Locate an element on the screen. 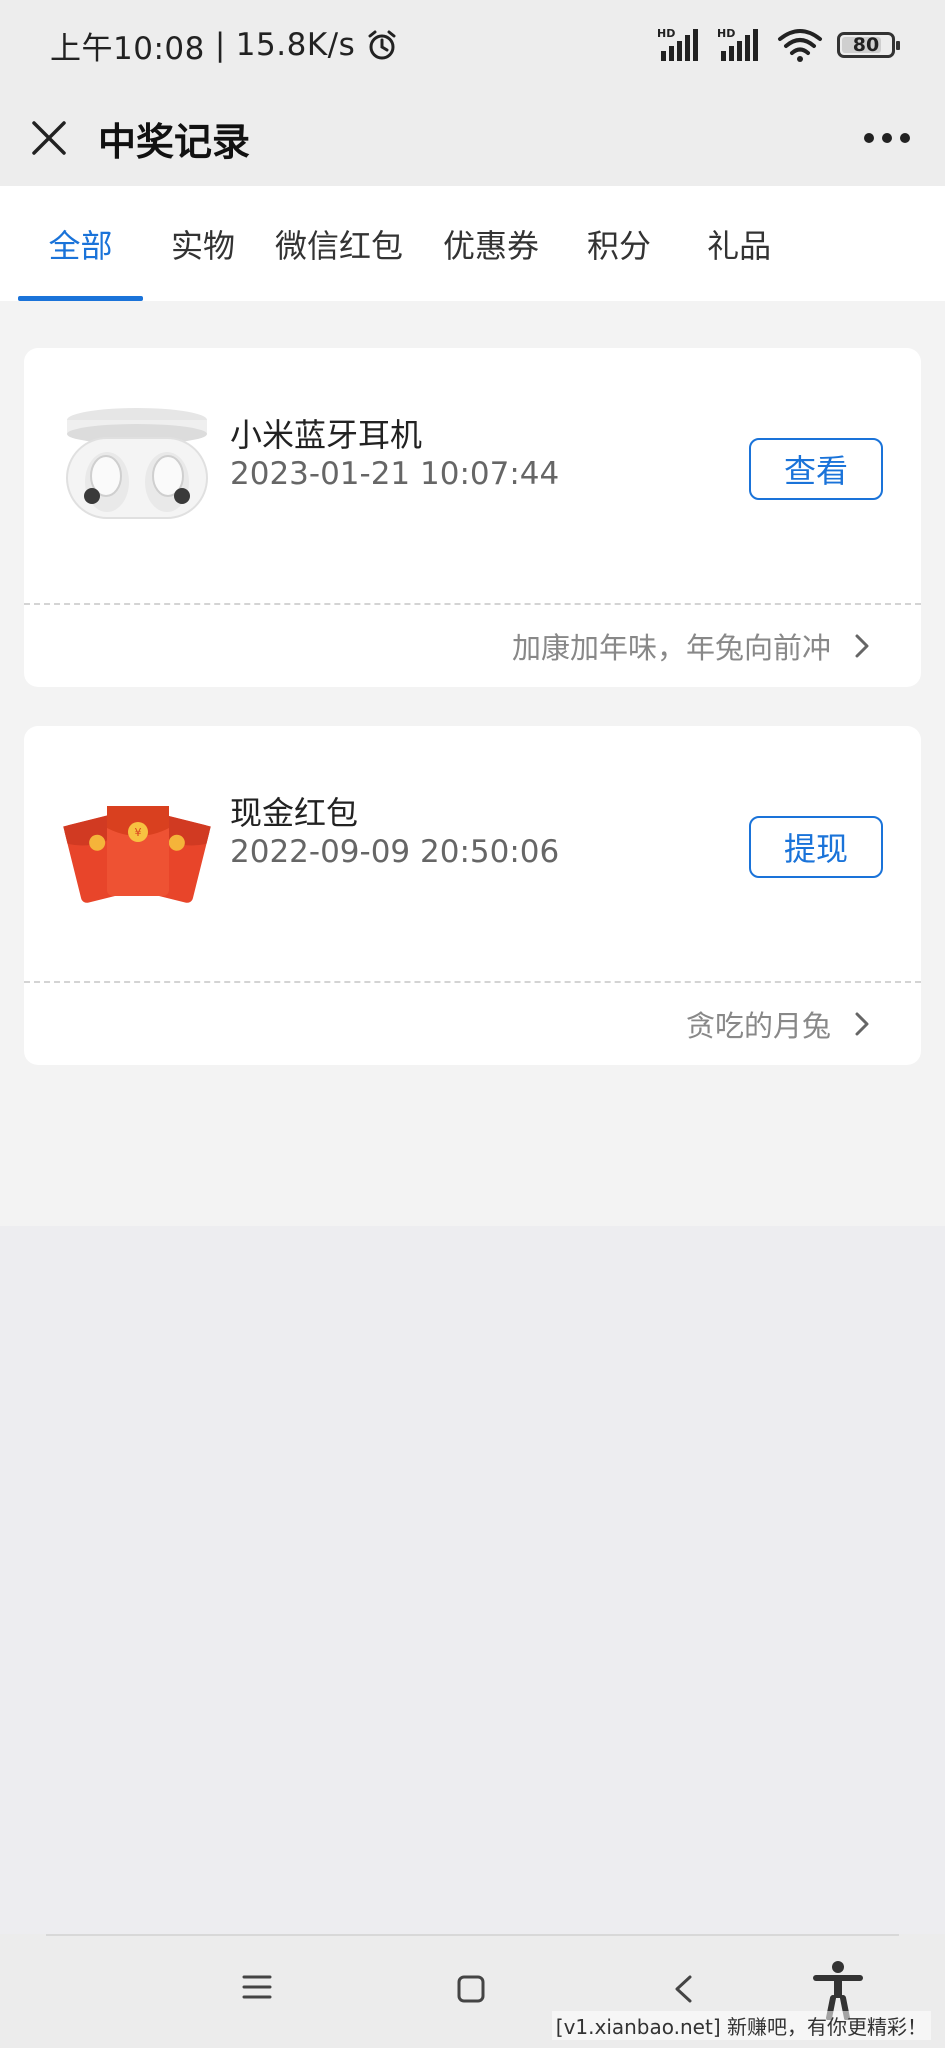  prize-time: 2023-01-21 10:07:44 is located at coordinates (395, 474).